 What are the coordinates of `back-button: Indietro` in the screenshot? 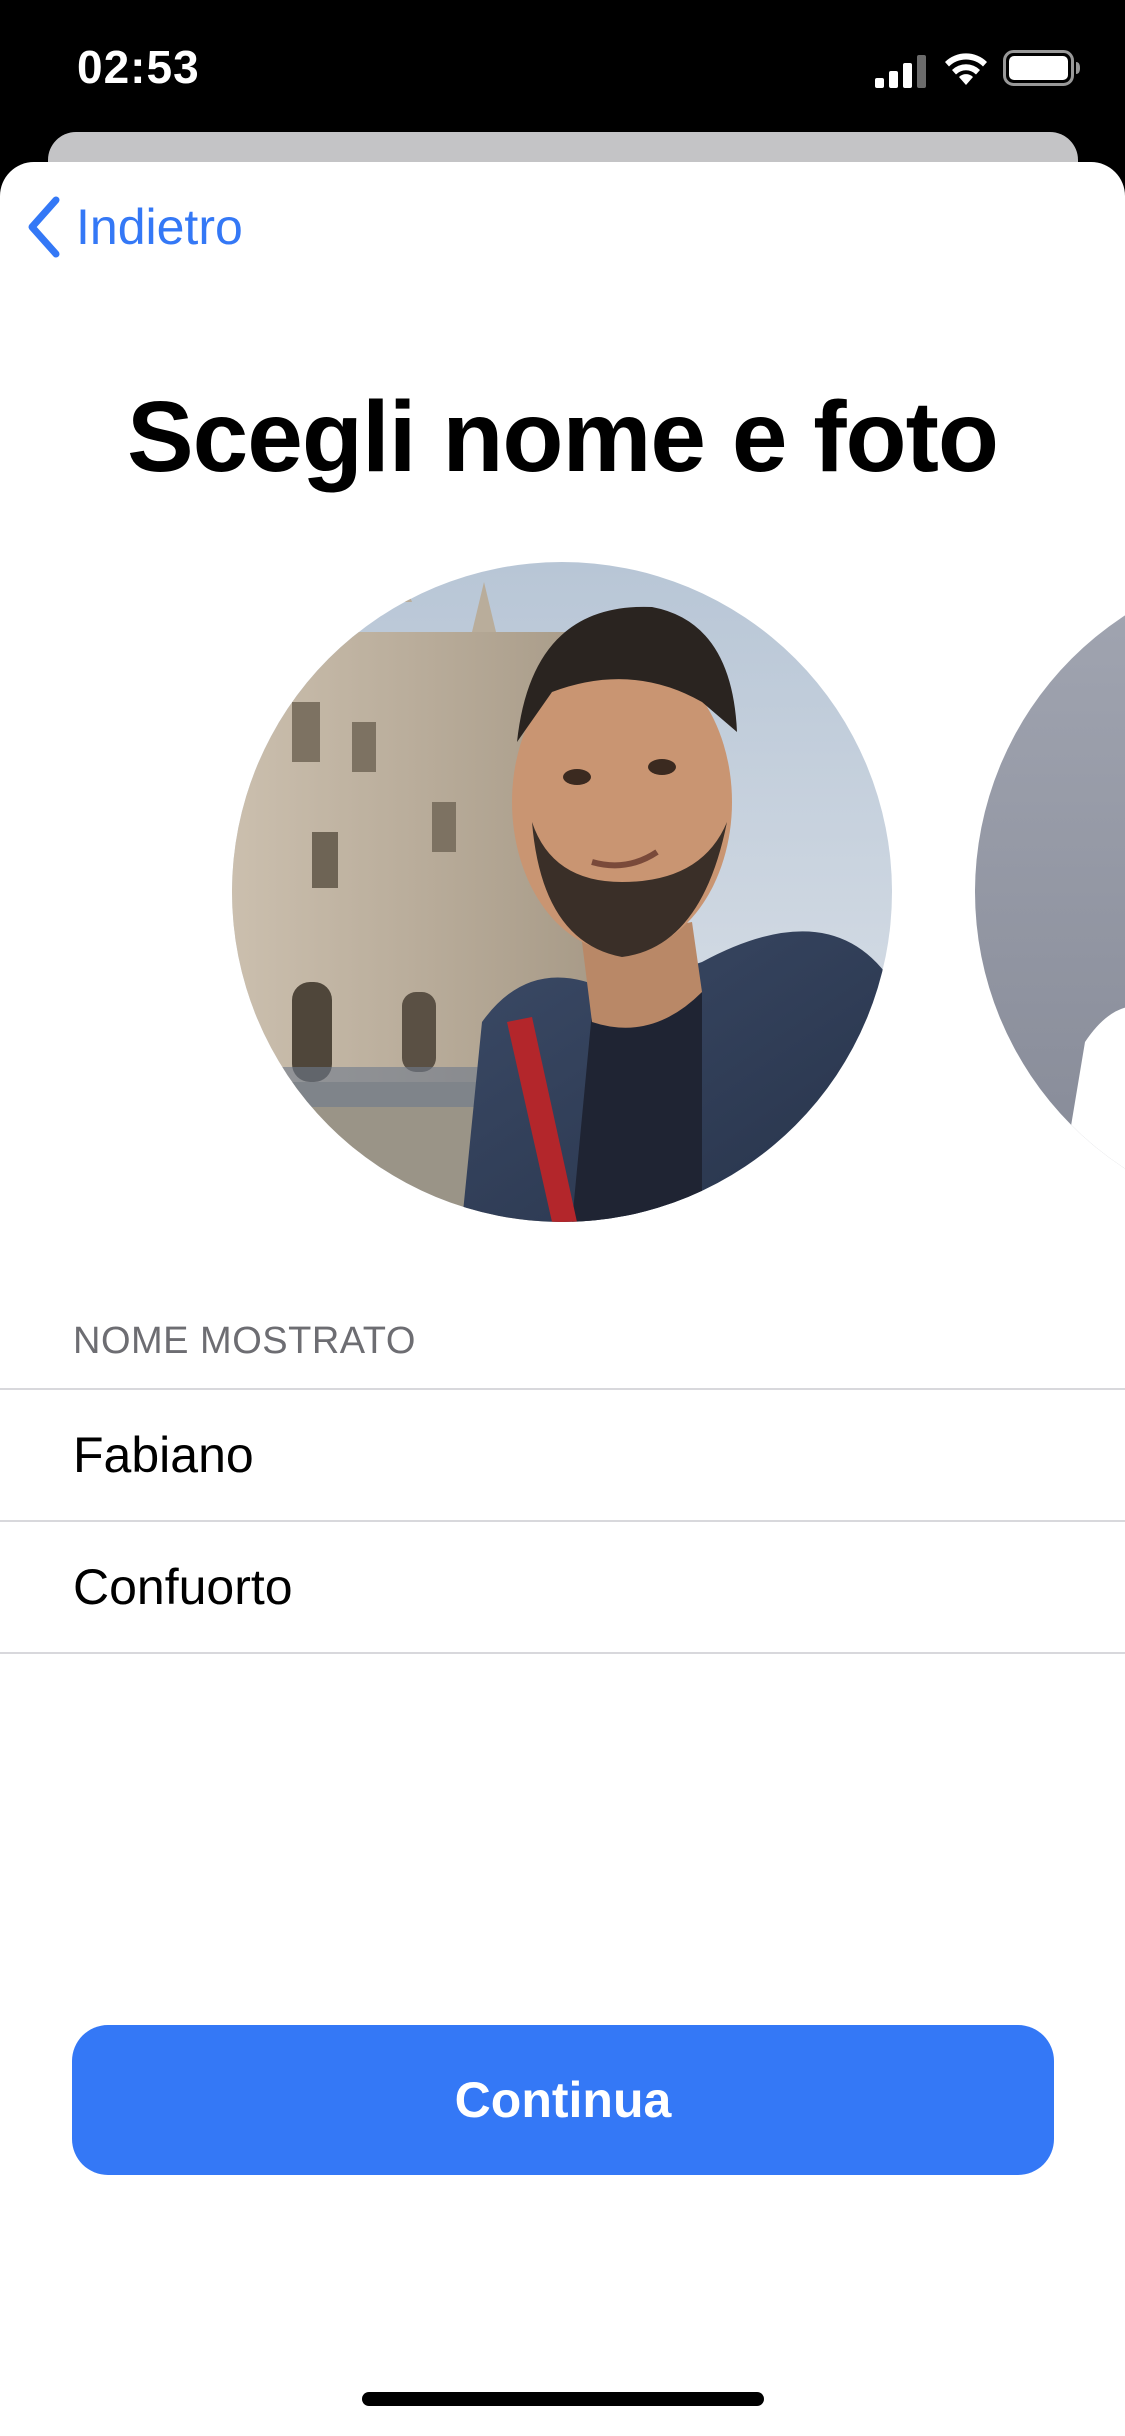 It's located at (133, 227).